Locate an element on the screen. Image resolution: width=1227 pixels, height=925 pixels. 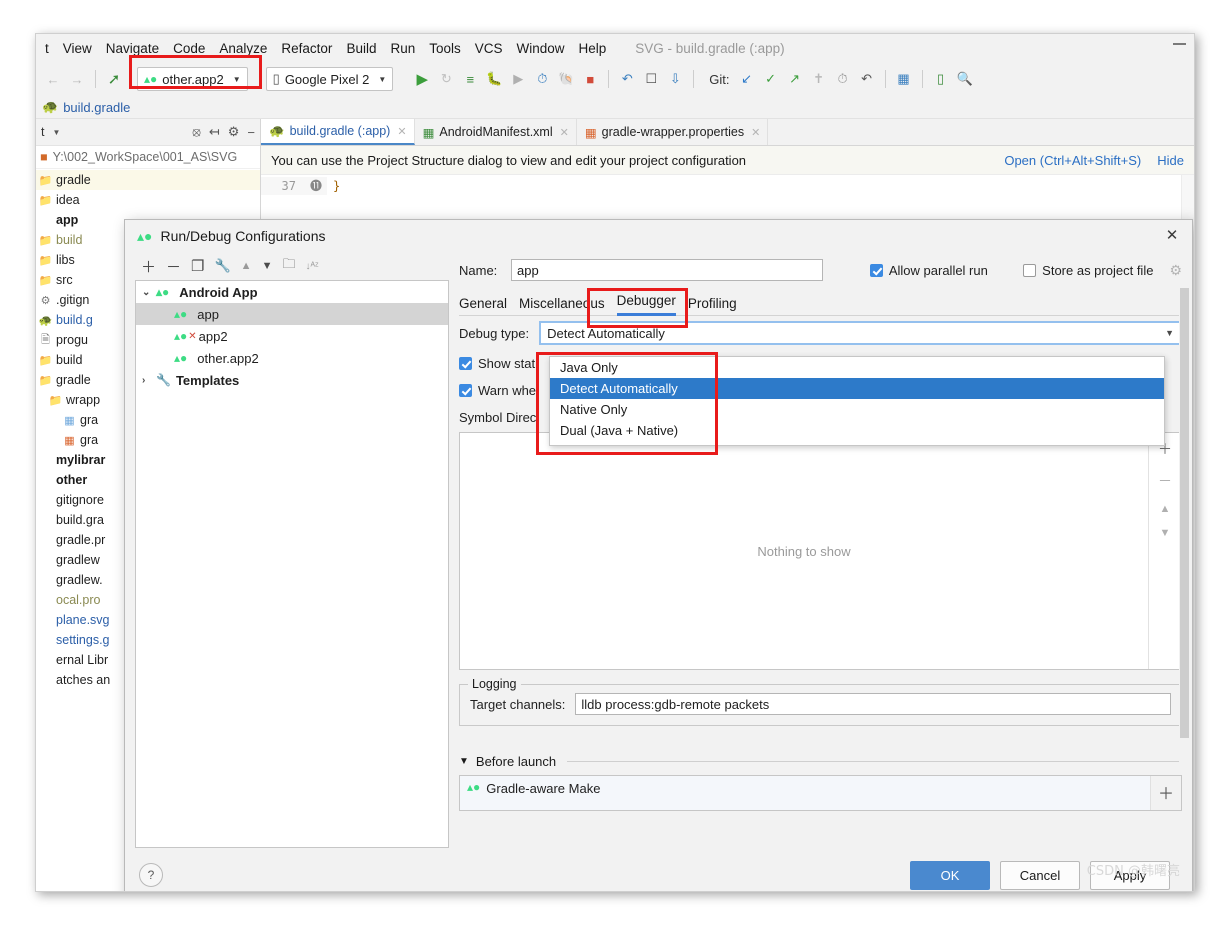
menu-item-help: Help is located at coordinates (593, 48).